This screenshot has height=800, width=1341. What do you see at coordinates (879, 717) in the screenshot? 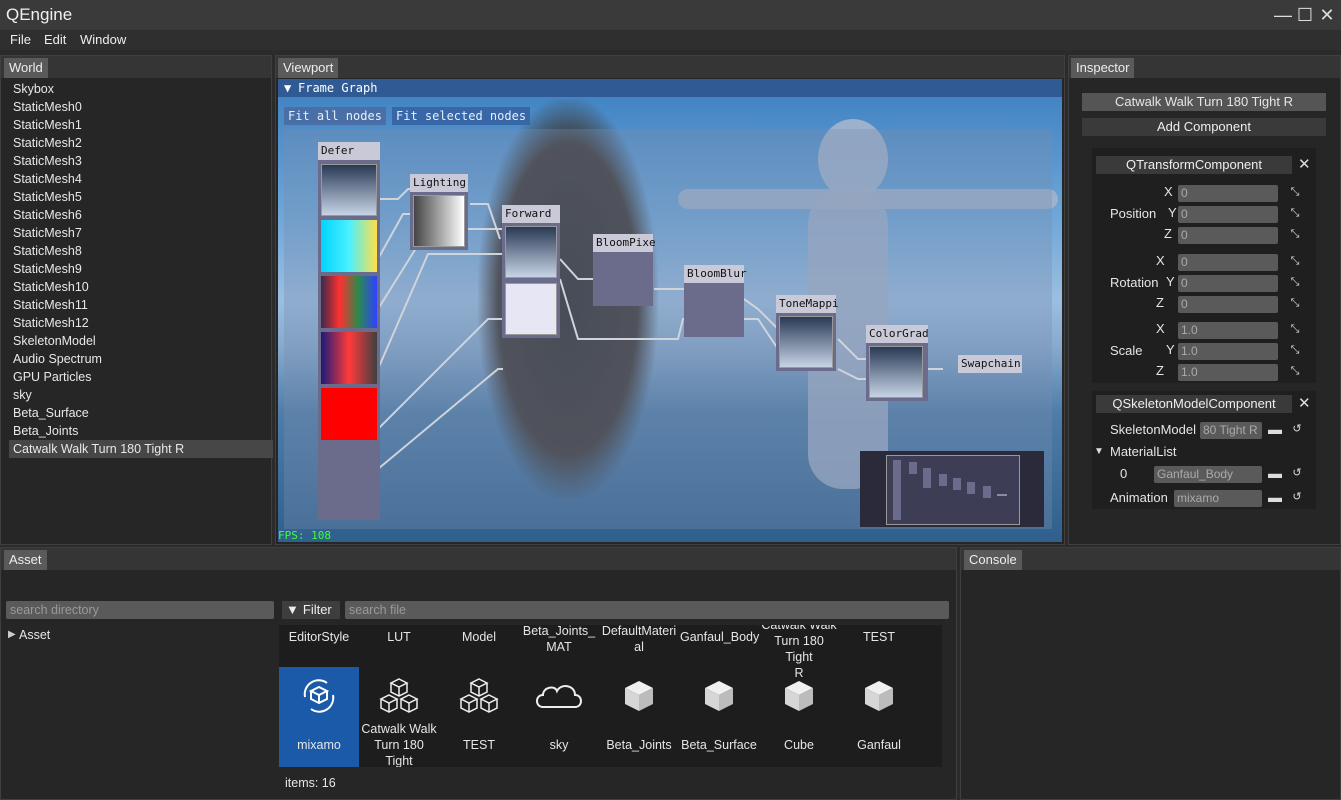
I see `asset-item: Ganfaul` at bounding box center [879, 717].